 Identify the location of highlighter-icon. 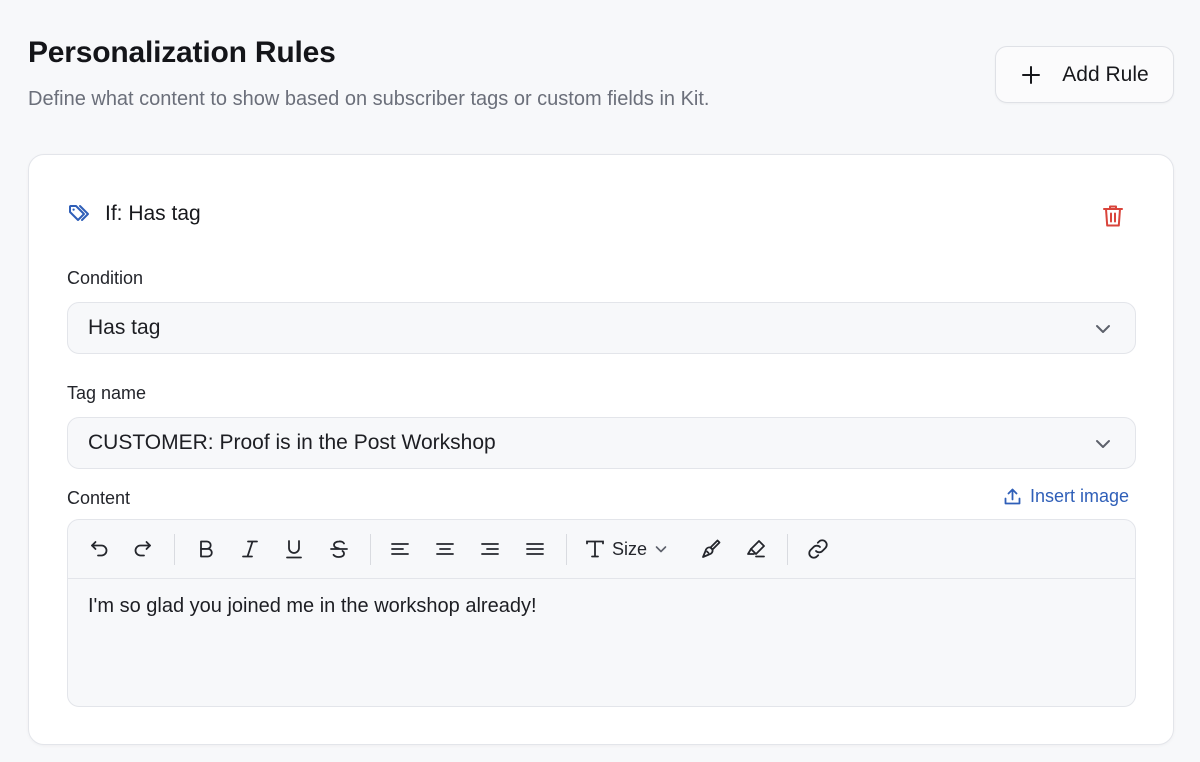
(756, 549).